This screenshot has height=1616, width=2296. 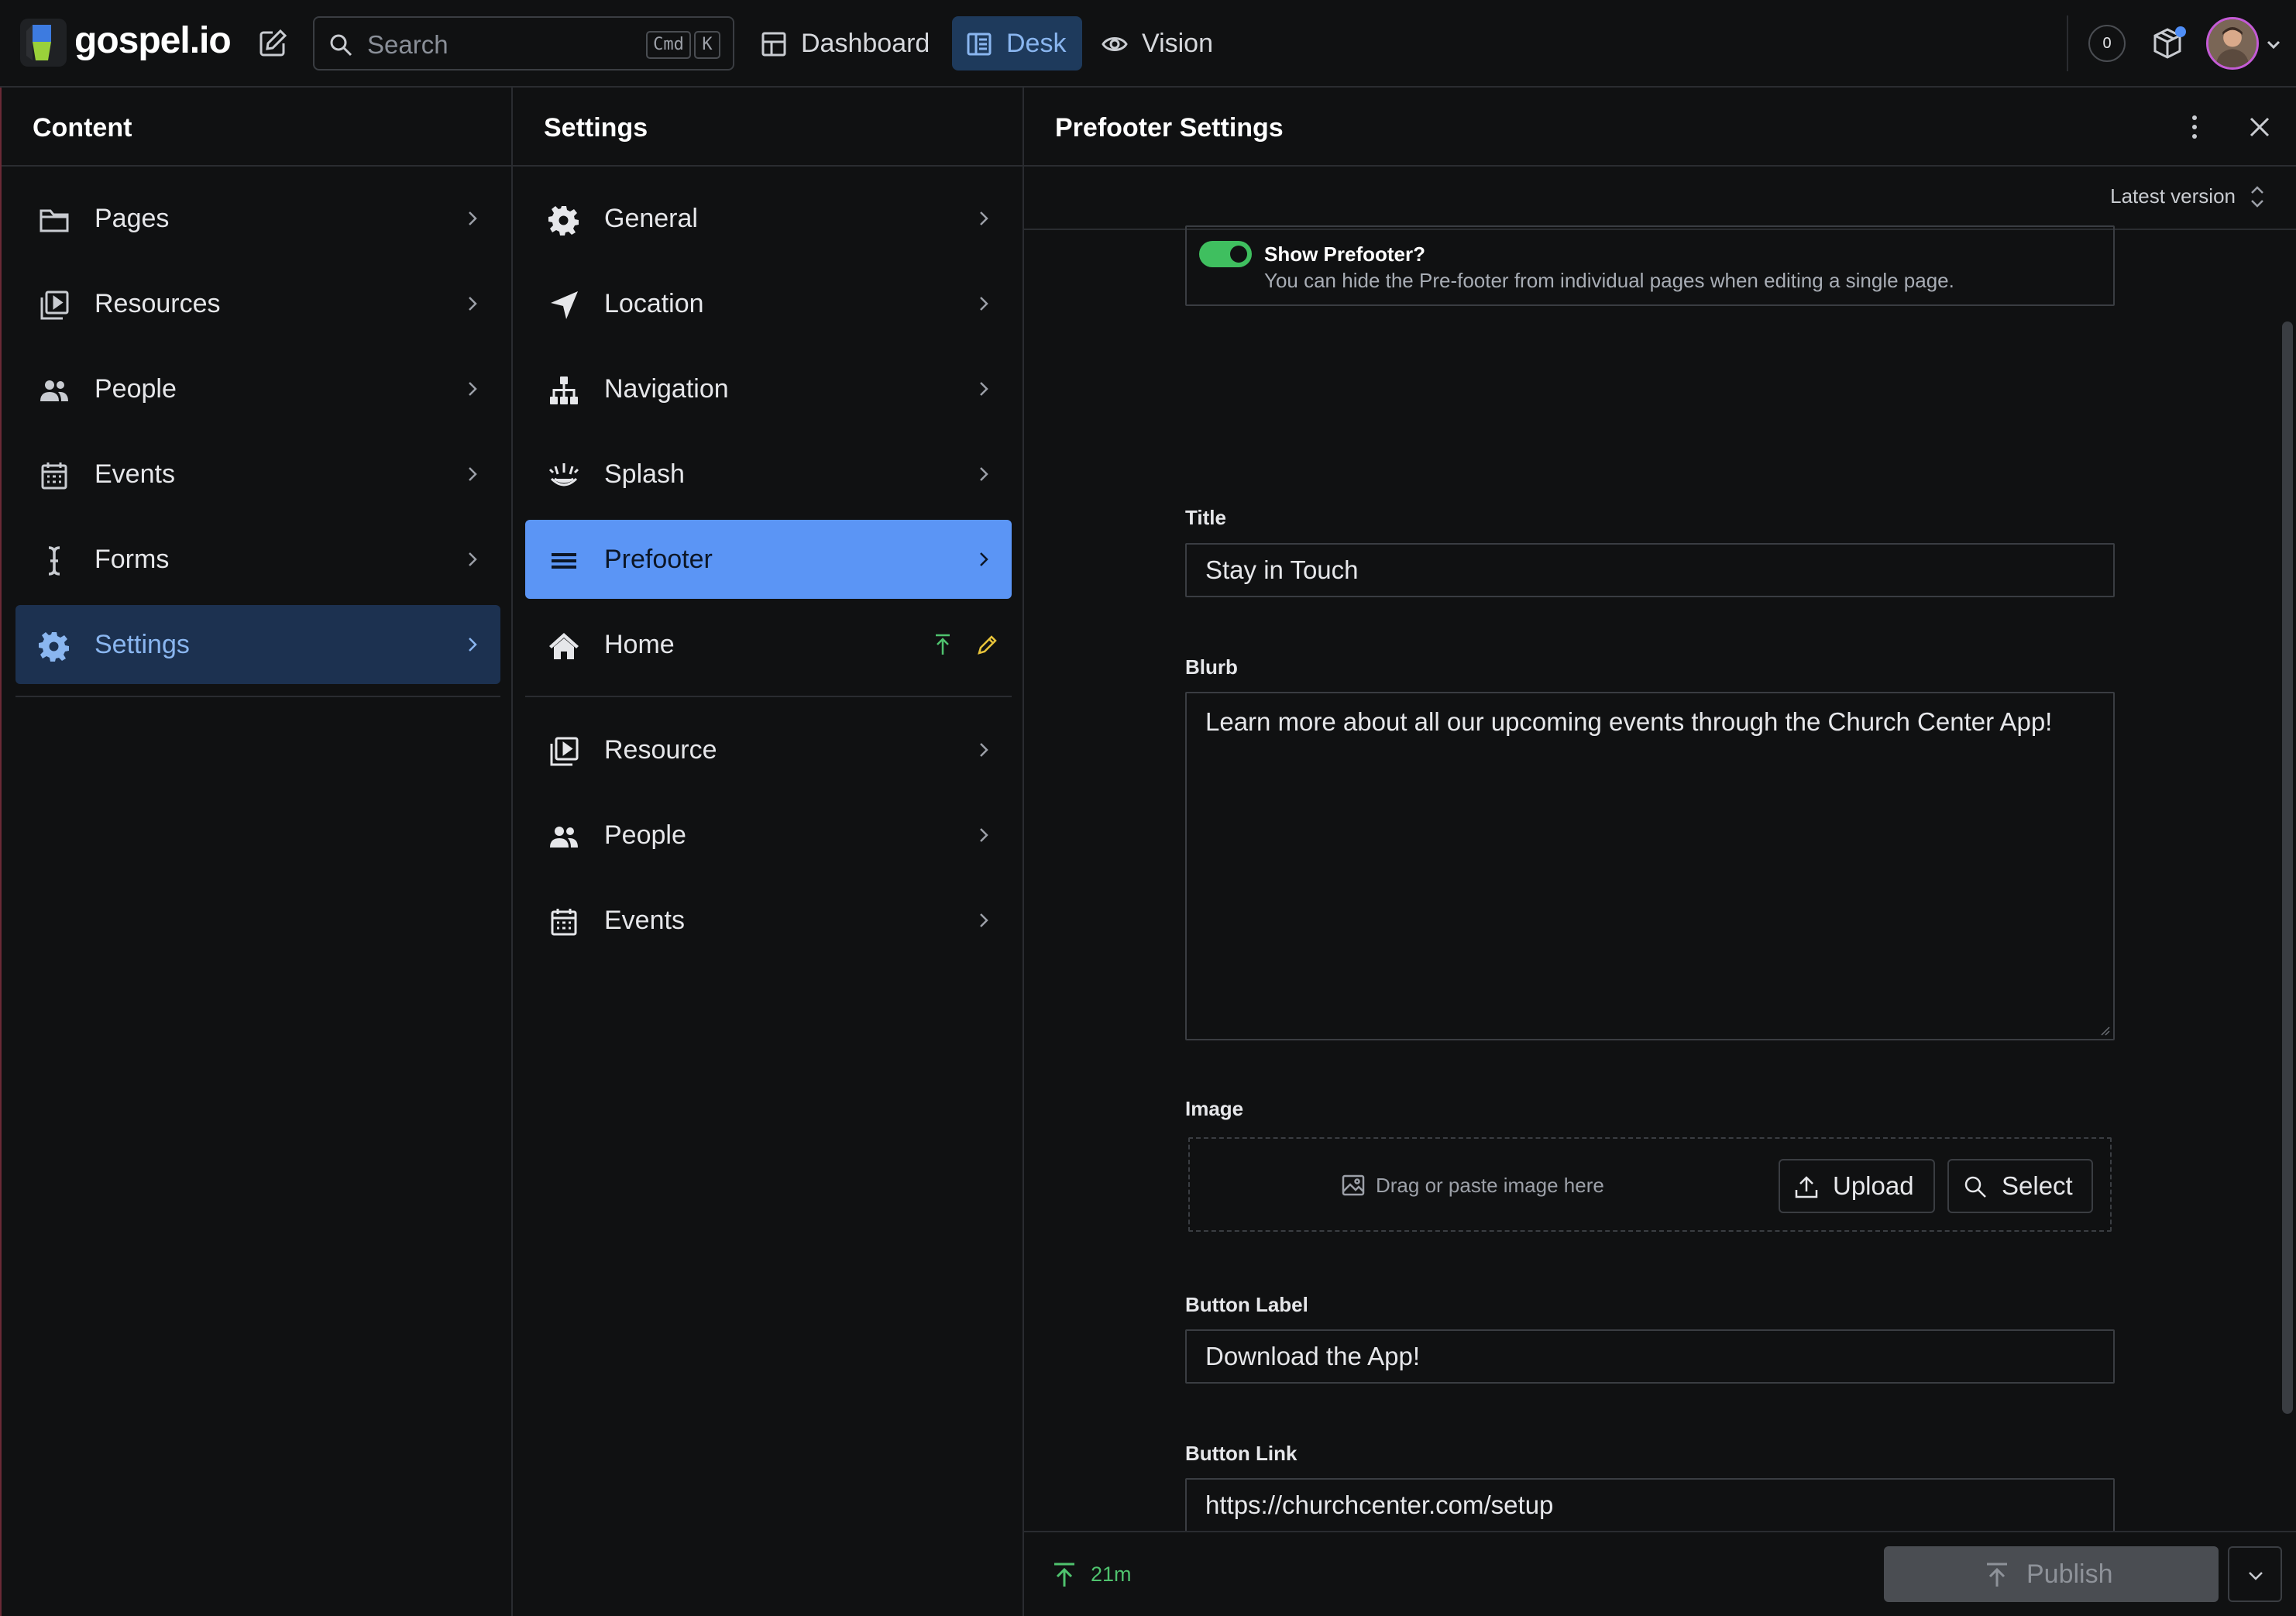 I want to click on prefooter-icon, so click(x=563, y=560).